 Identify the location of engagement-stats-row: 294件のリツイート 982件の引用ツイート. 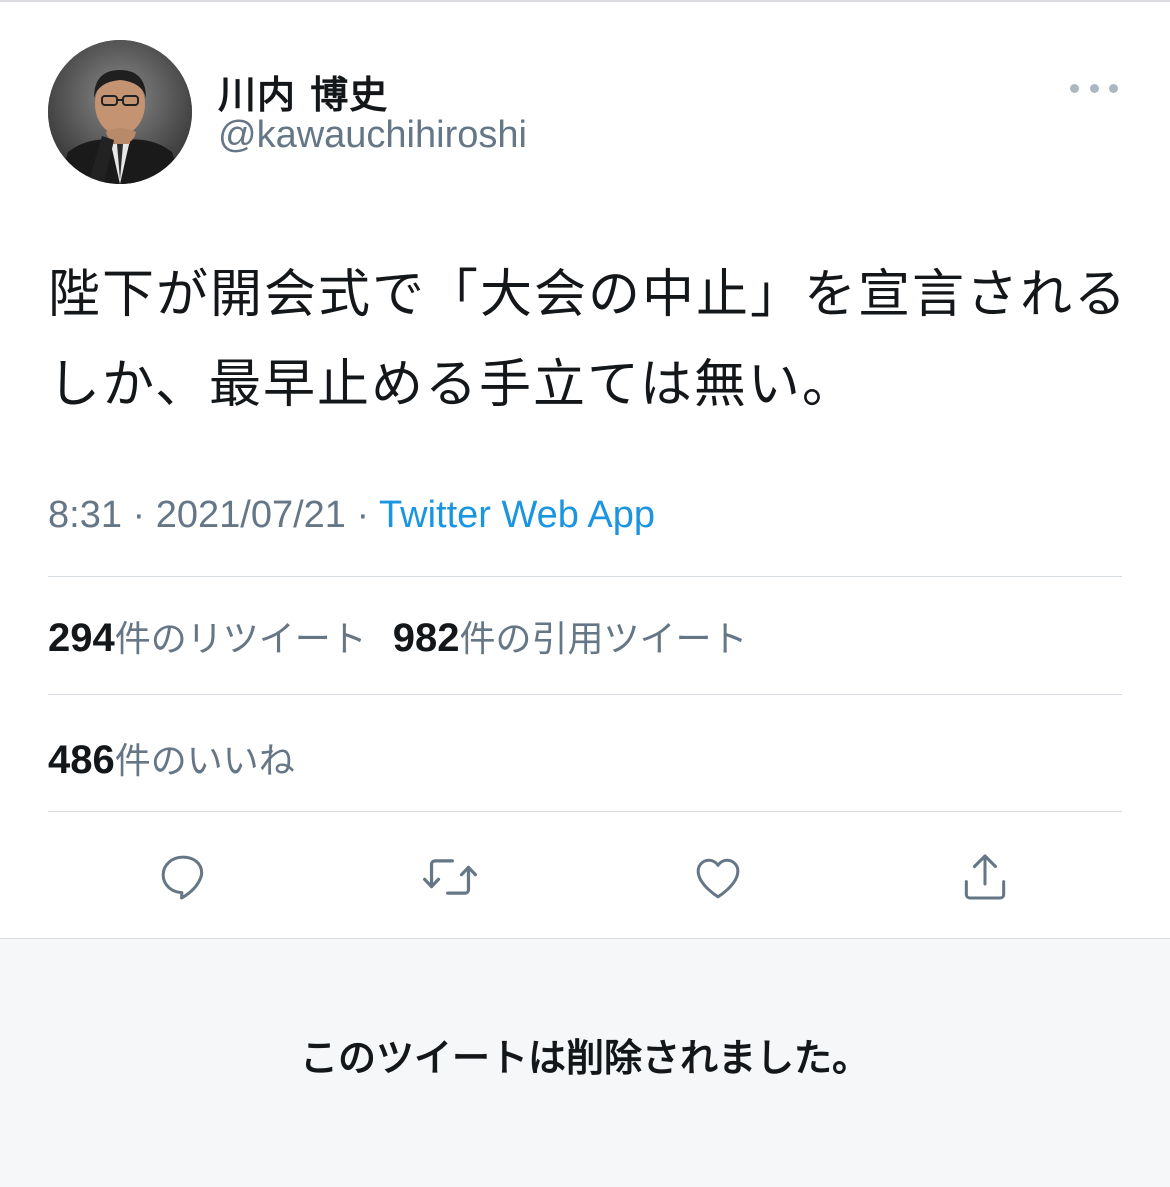
(411, 636).